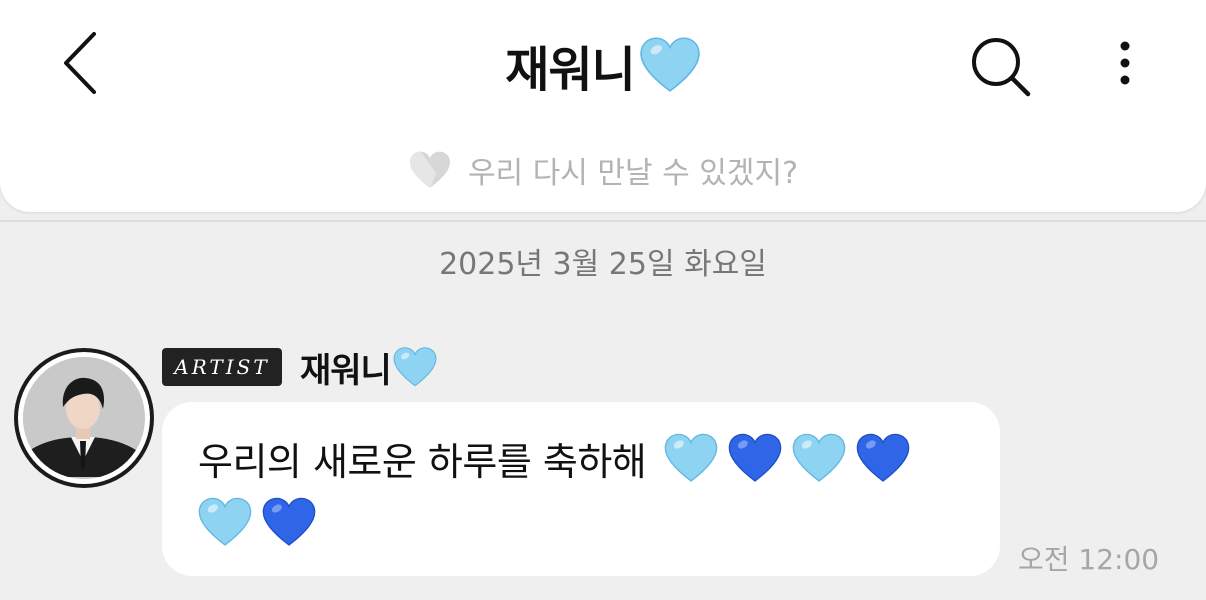 This screenshot has width=1206, height=600. What do you see at coordinates (422, 461) in the screenshot?
I see `message-text: 우리의 새로운 하루를 축하해` at bounding box center [422, 461].